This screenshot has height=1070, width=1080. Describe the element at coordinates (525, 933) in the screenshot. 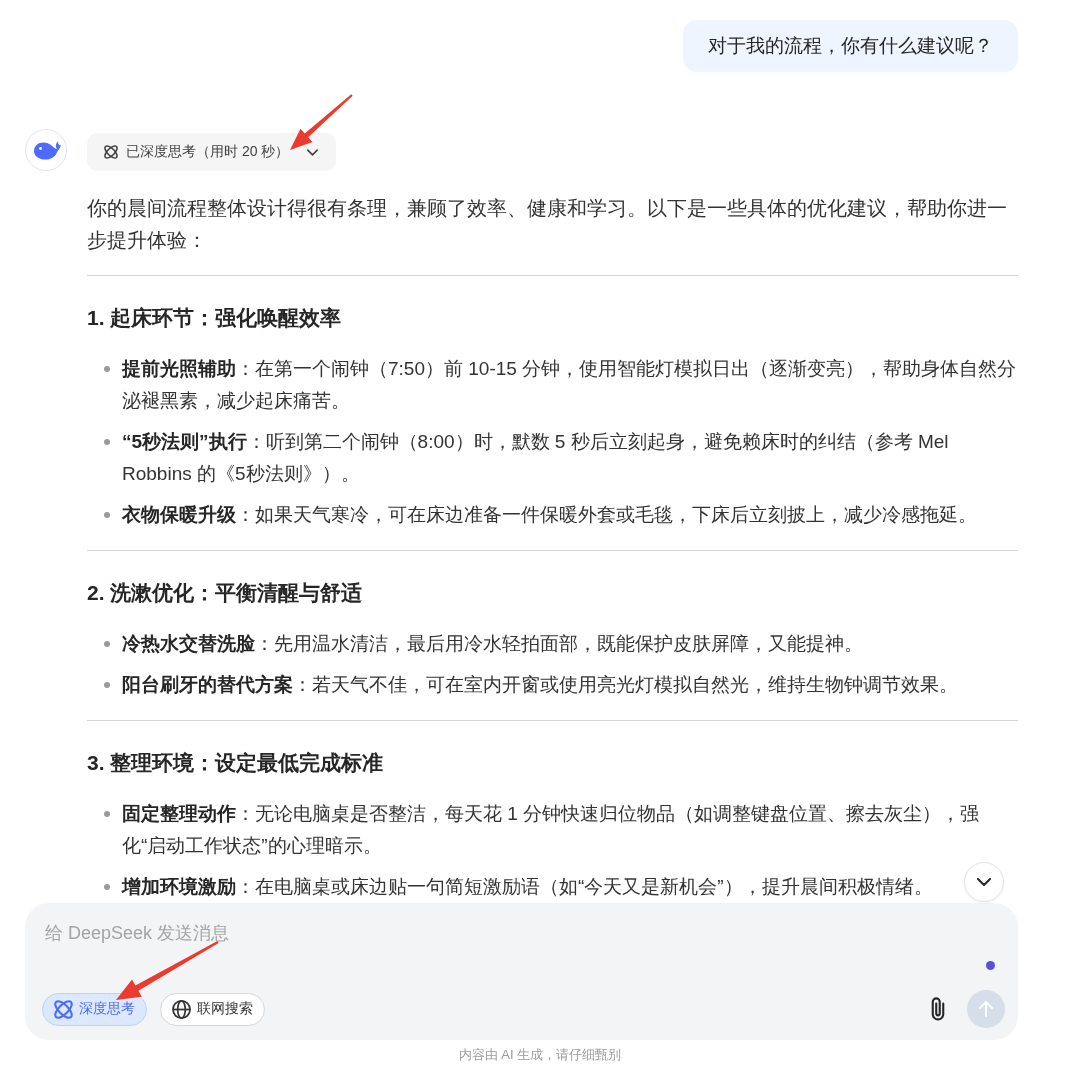

I see `message-input: 给 DeepSeek 发送消息` at that location.